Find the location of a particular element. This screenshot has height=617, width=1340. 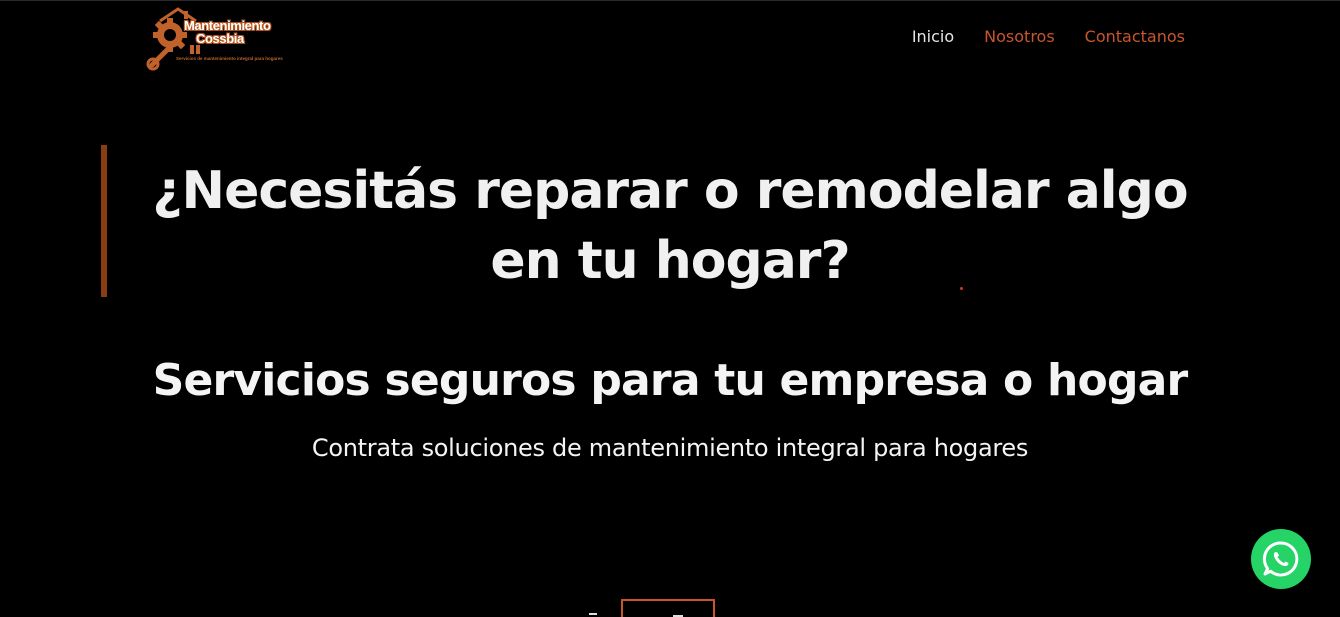

nav-item-nosotros: Nosotros is located at coordinates (1019, 36).